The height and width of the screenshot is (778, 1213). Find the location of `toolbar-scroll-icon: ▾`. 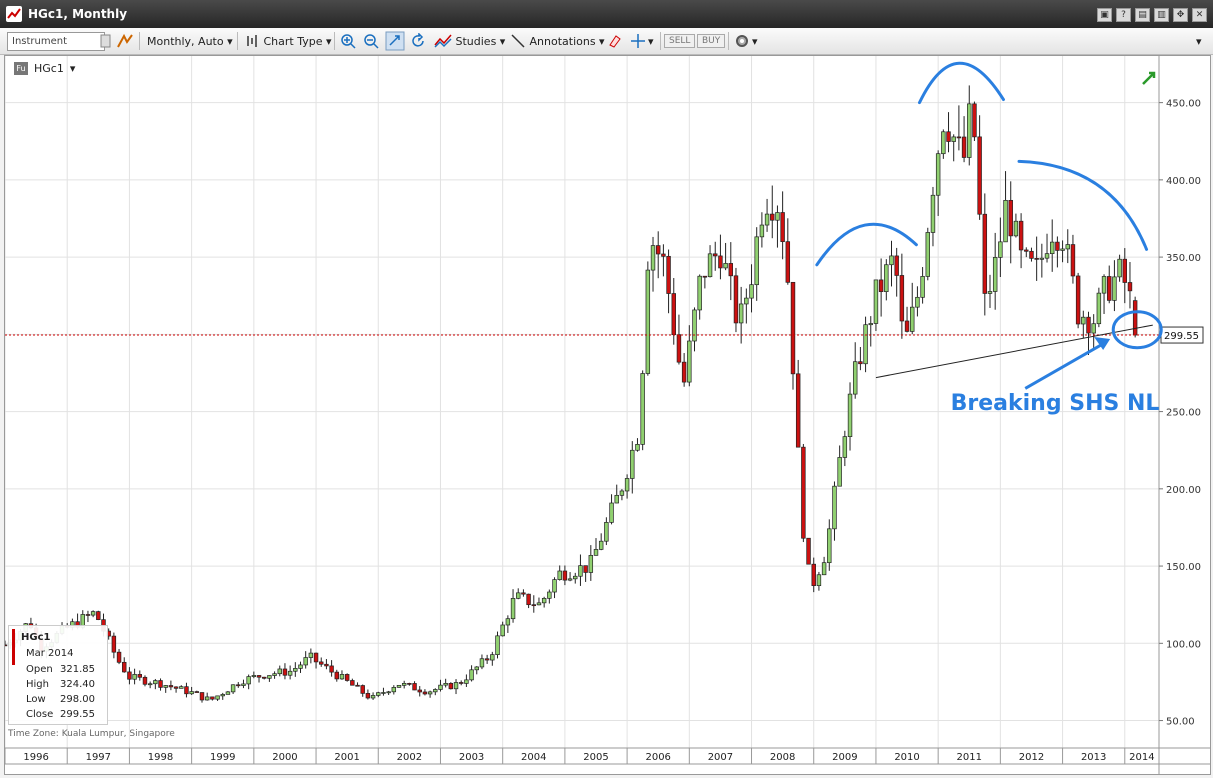

toolbar-scroll-icon: ▾ is located at coordinates (1199, 41).